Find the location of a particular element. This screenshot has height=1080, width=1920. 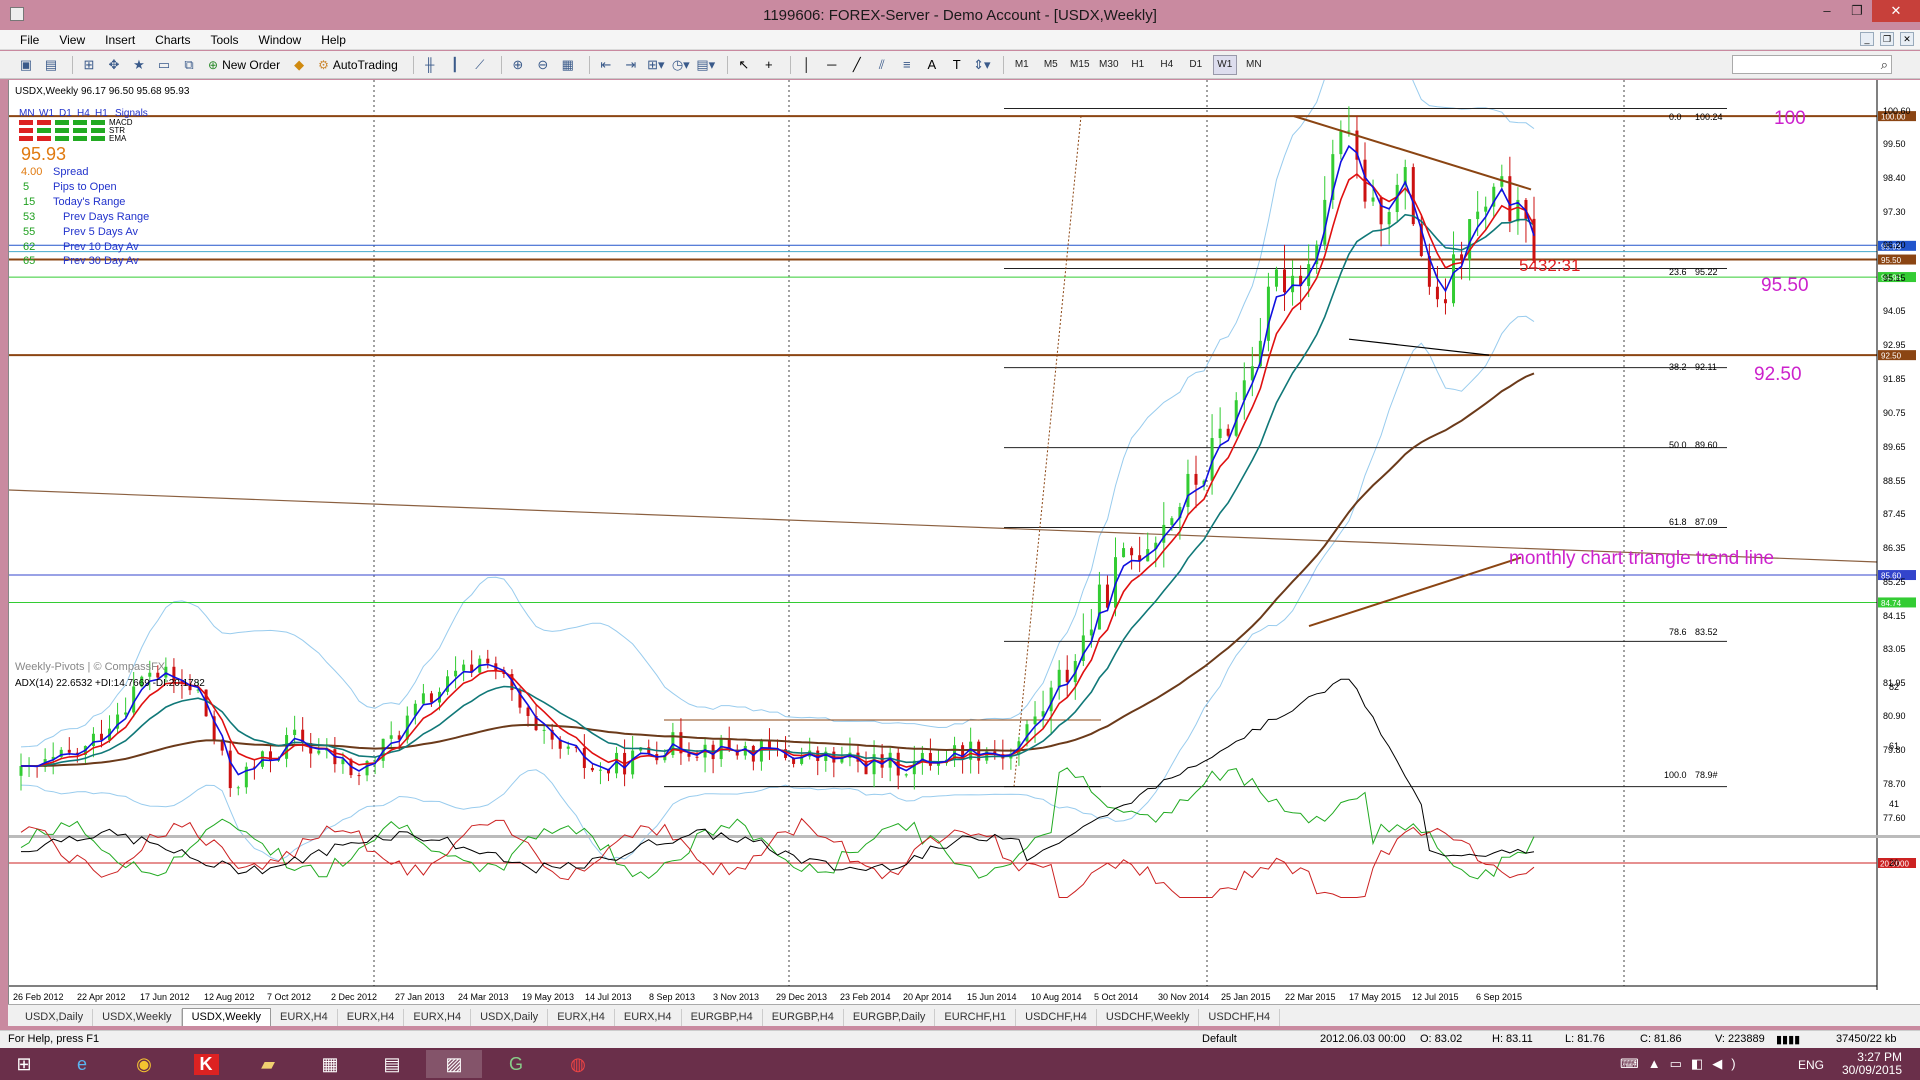

trendline-icon: ╱ is located at coordinates (857, 65).